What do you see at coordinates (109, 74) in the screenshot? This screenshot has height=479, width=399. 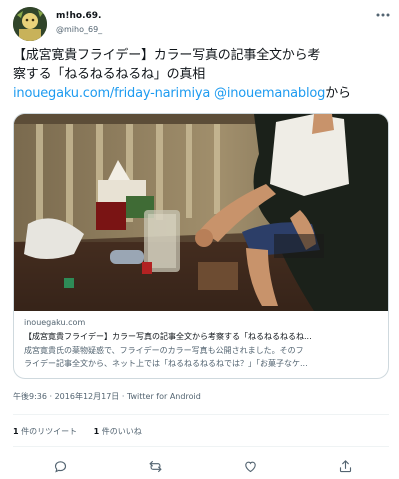 I see `tweet-text-line-2: 察する「ねるねるねるね」の真相` at bounding box center [109, 74].